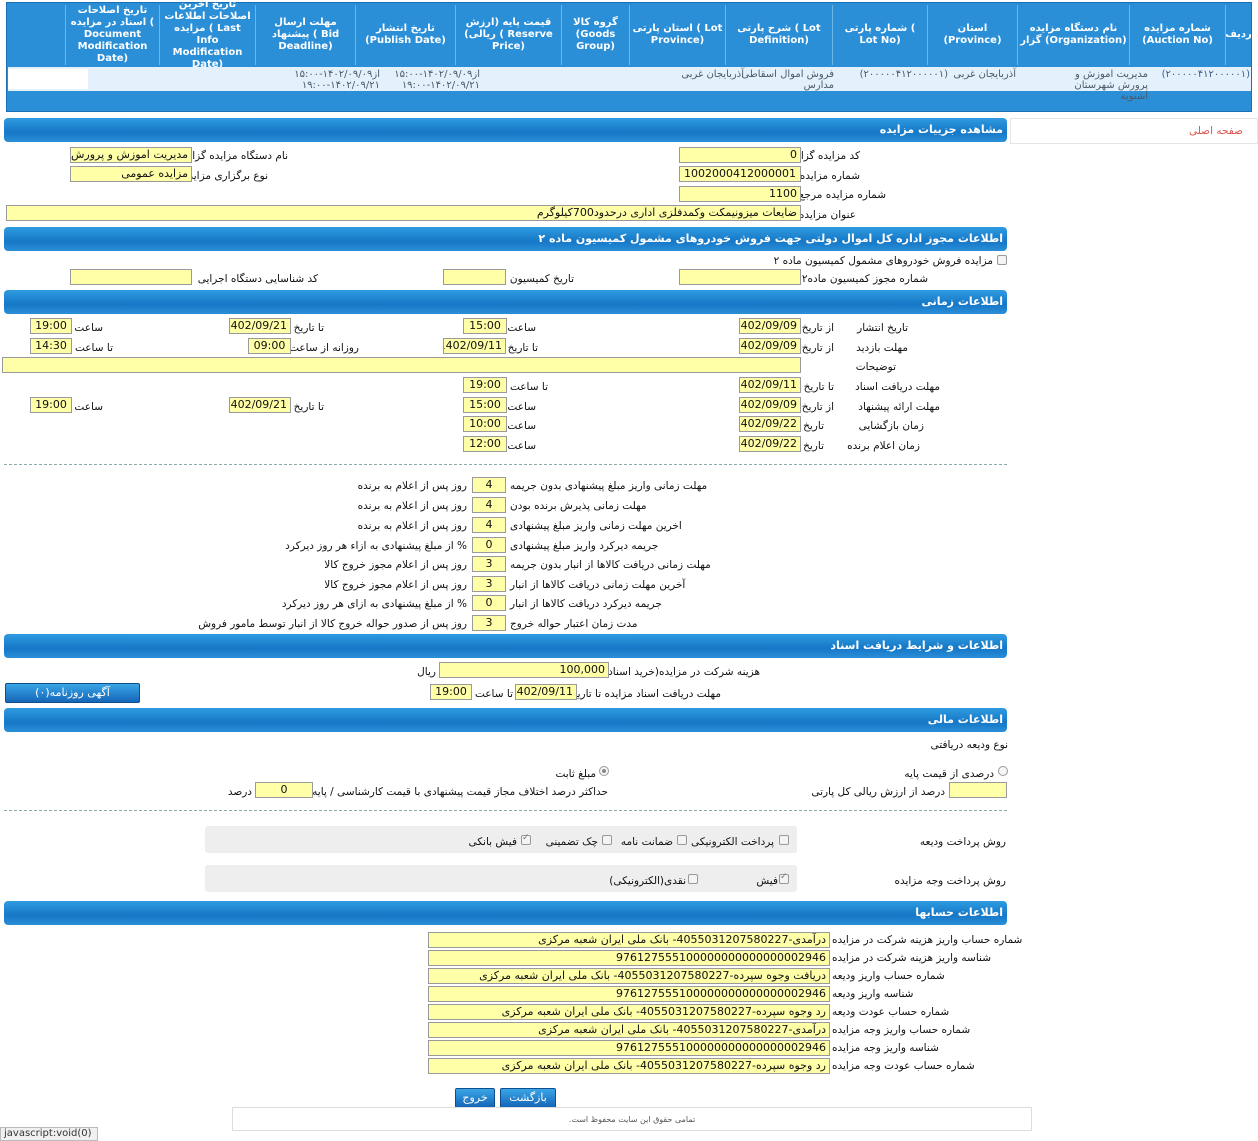 The width and height of the screenshot is (1258, 1141). I want to click on percent-base-radio, so click(1003, 771).